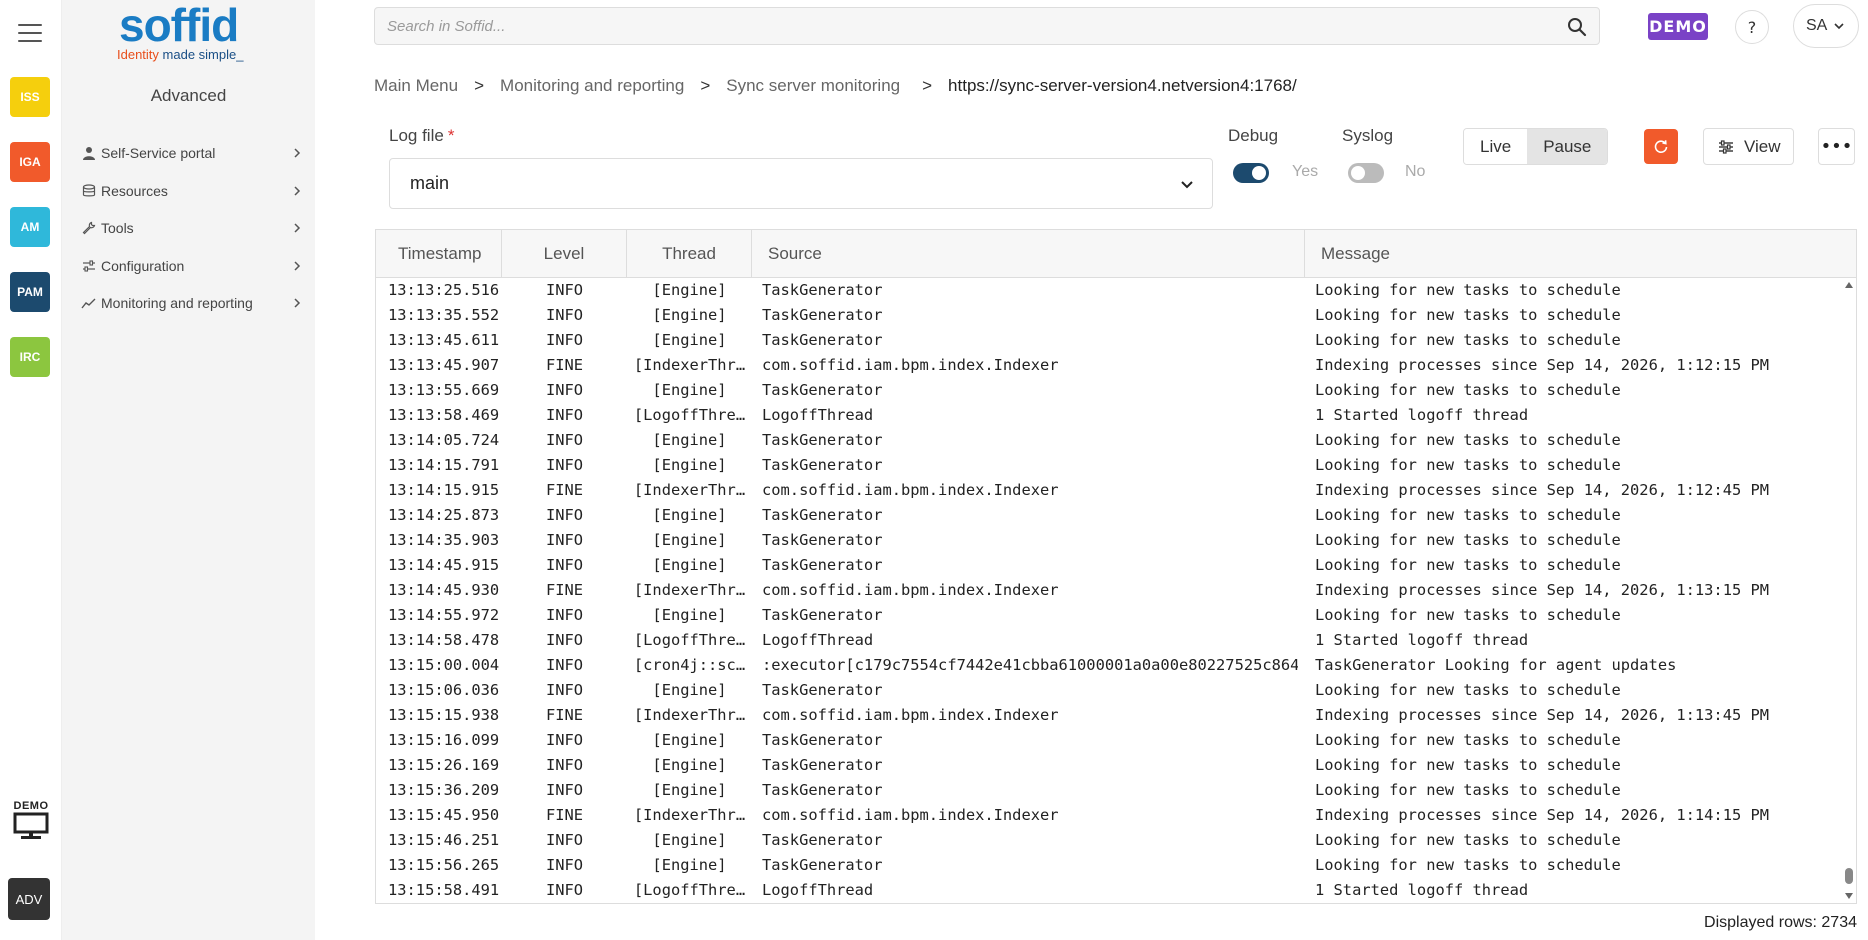 Image resolution: width=1868 pixels, height=940 pixels. Describe the element at coordinates (30, 97) in the screenshot. I see `app-tile-iss: ISS` at that location.